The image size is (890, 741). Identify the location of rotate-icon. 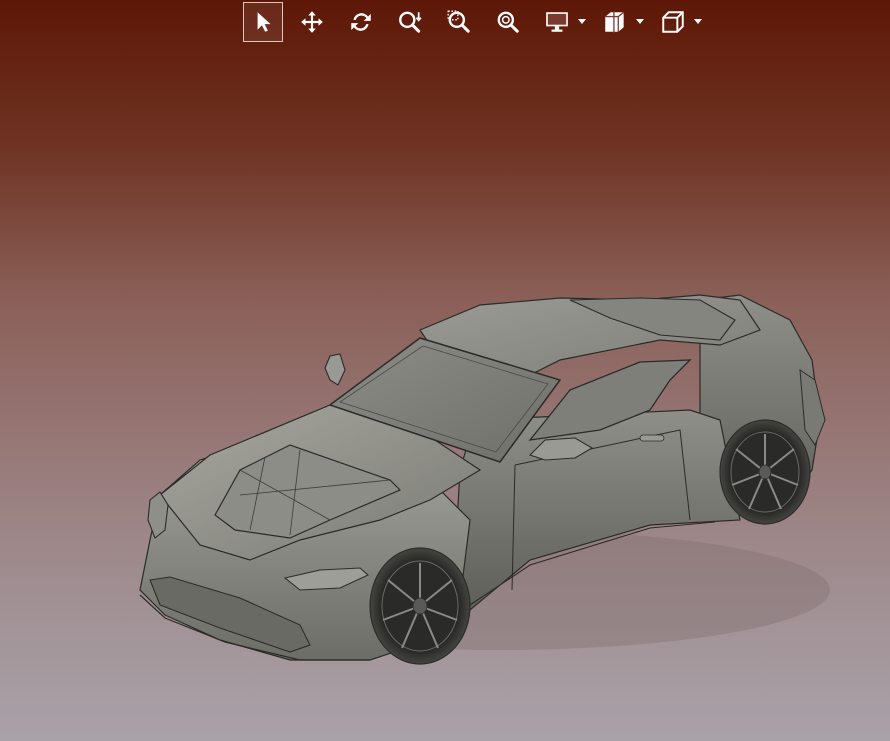
(361, 22).